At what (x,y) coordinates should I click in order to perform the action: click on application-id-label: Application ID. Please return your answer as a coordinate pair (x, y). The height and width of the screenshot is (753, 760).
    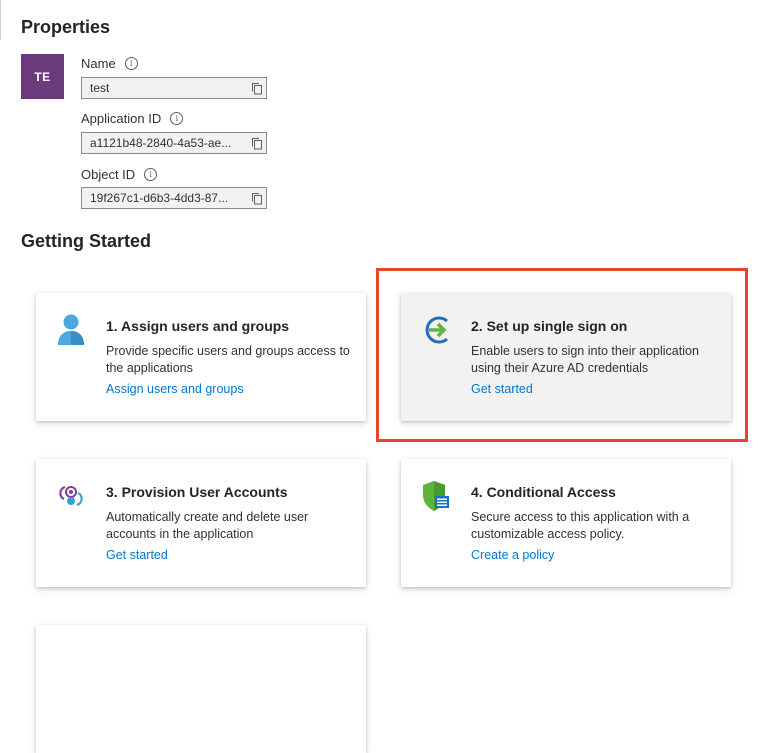
    Looking at the image, I should click on (121, 118).